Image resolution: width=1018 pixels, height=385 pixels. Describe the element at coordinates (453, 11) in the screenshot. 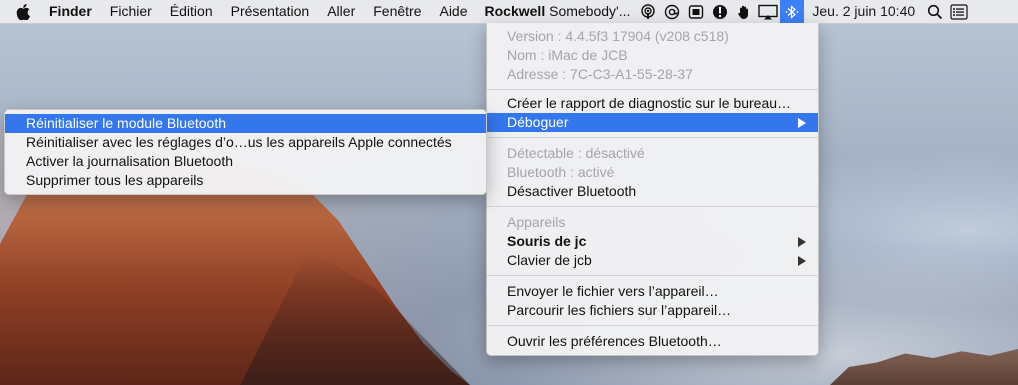

I see `menu-aide: Aide` at that location.